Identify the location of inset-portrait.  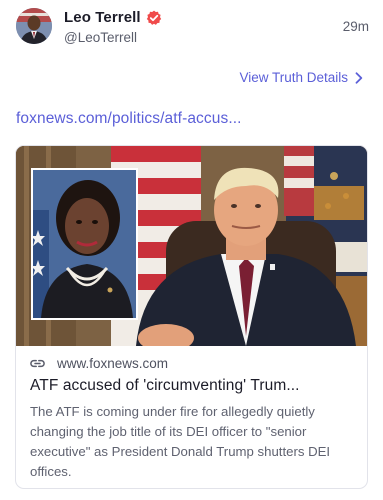
(84, 244).